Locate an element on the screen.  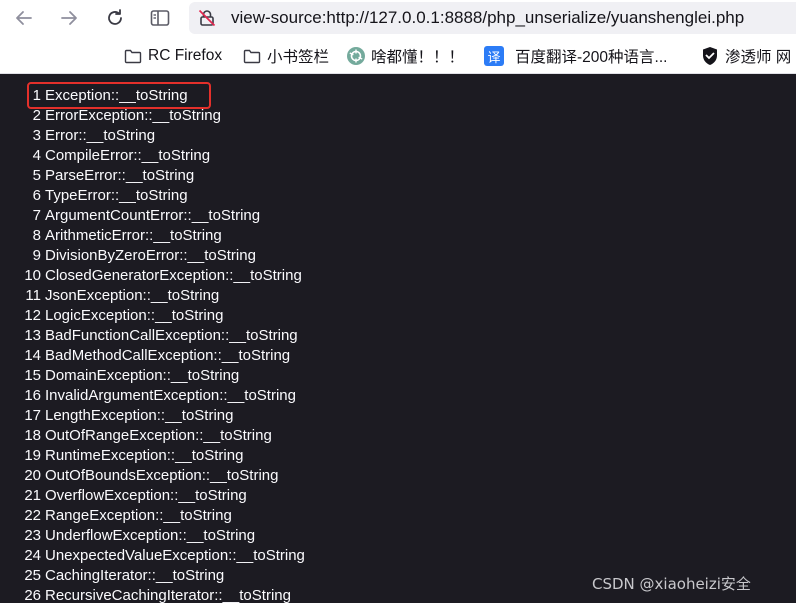
line-number: 11 is located at coordinates (33, 295).